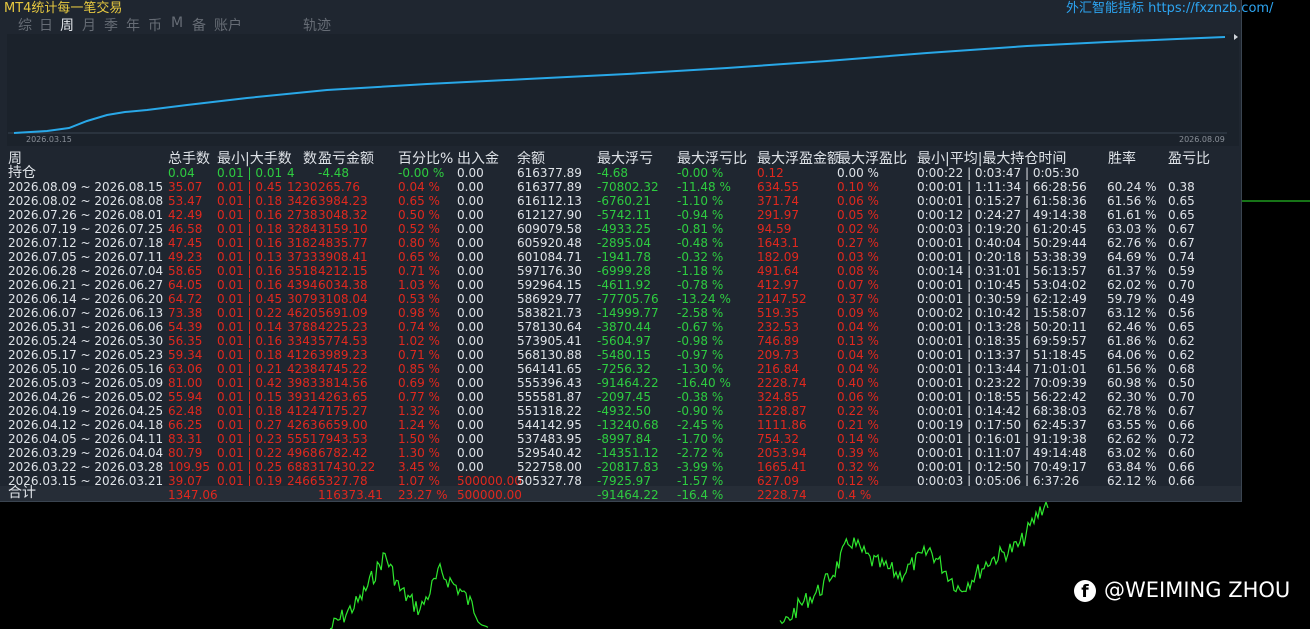  I want to click on tab-notes: 备, so click(199, 25).